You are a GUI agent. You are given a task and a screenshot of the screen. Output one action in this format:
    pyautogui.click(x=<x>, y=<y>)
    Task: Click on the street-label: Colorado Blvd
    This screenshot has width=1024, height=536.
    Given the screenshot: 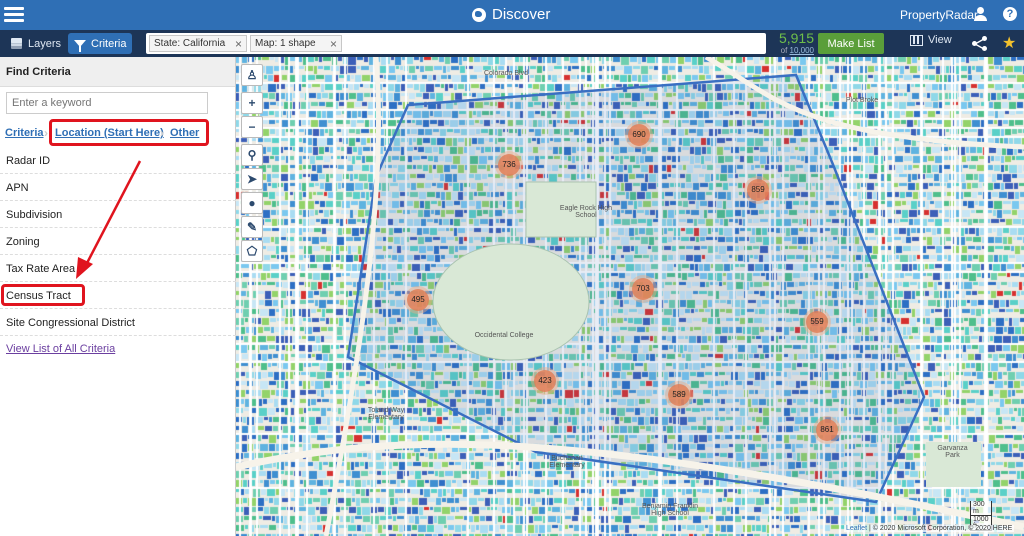 What is the action you would take?
    pyautogui.click(x=506, y=73)
    